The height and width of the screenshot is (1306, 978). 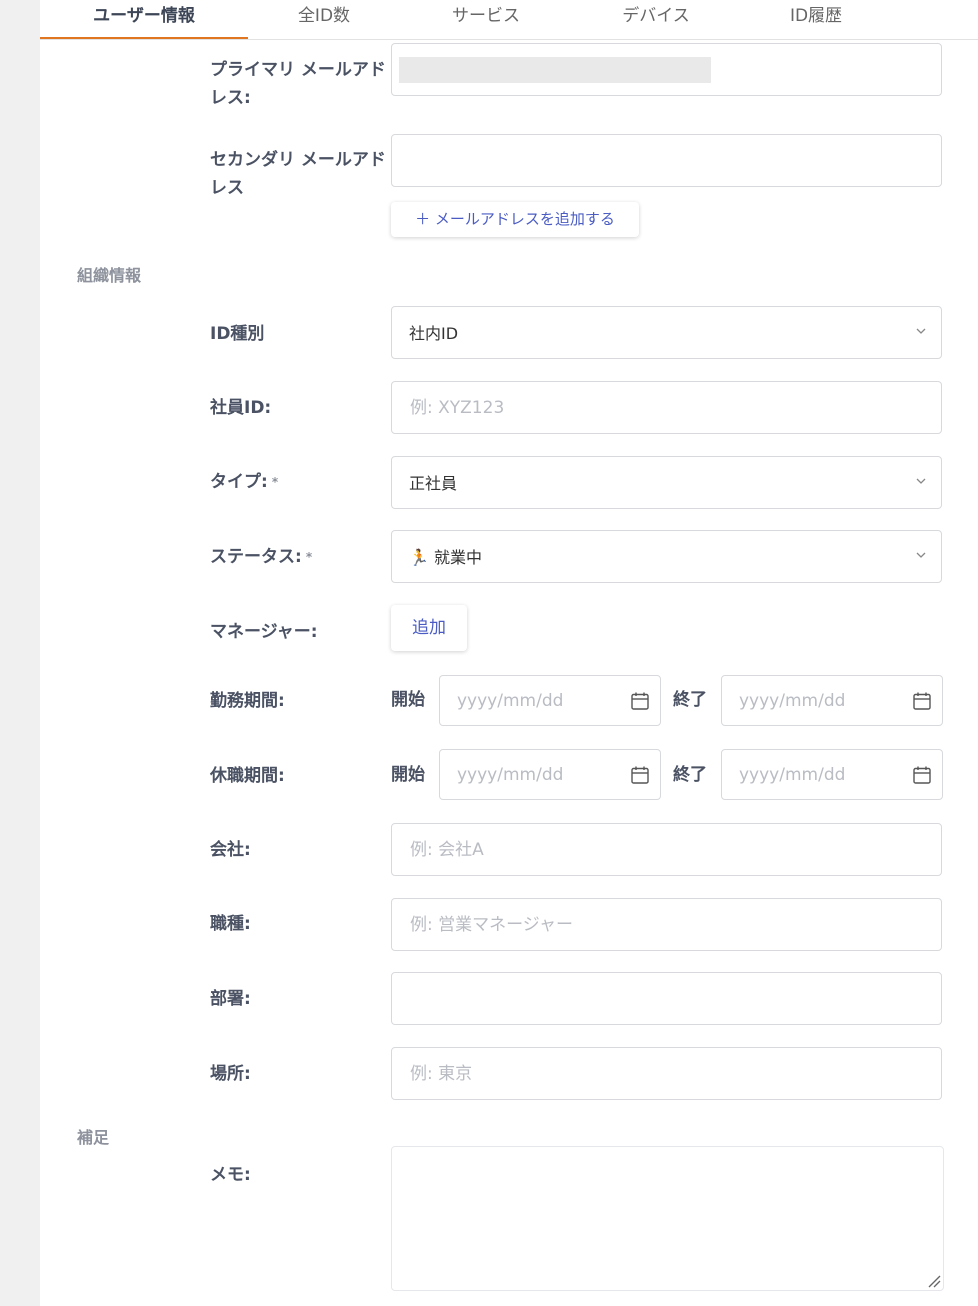 I want to click on employee-id-label: 社員ID:, so click(x=241, y=408).